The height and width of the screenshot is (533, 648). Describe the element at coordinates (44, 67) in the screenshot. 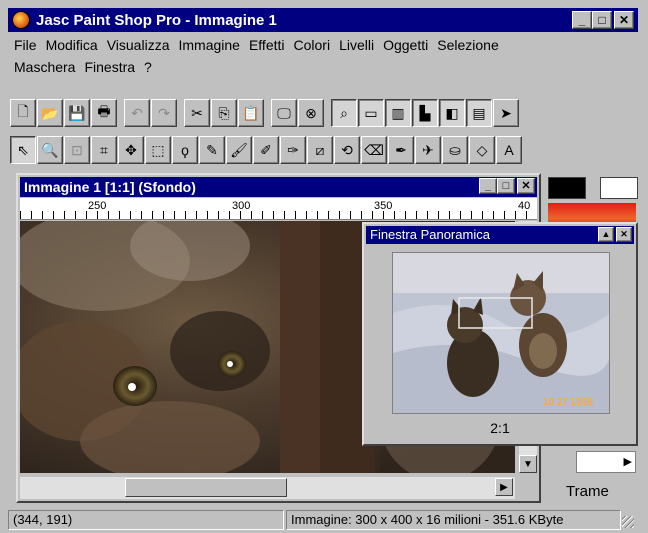

I see `menu-maschera: Maschera` at that location.